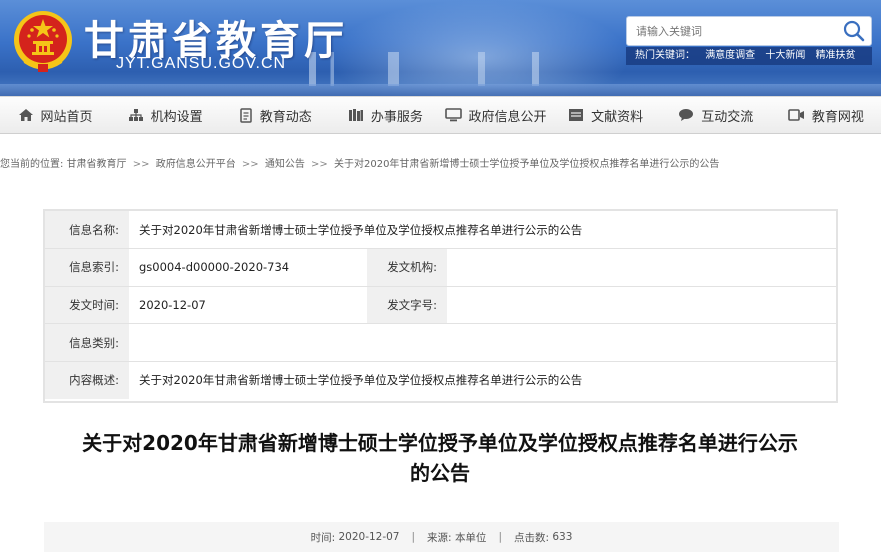  Describe the element at coordinates (854, 31) in the screenshot. I see `search-icon` at that location.